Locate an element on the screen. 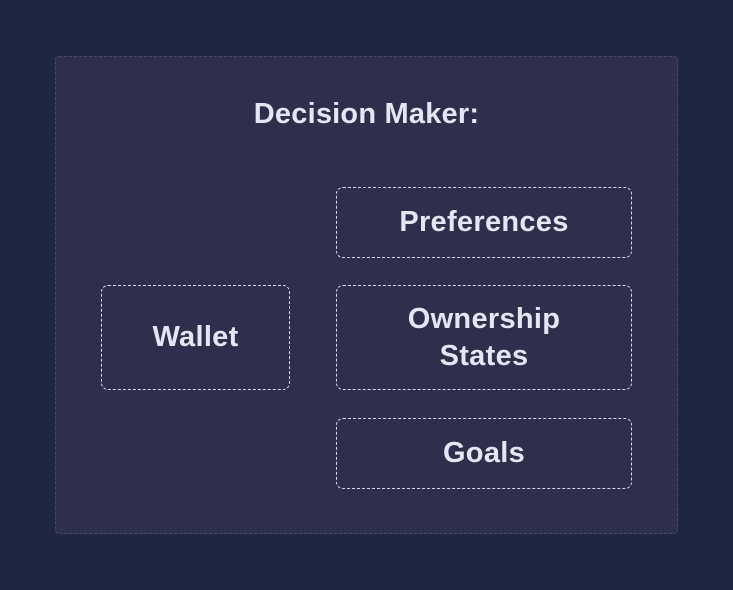  goals-box: Goals is located at coordinates (484, 453).